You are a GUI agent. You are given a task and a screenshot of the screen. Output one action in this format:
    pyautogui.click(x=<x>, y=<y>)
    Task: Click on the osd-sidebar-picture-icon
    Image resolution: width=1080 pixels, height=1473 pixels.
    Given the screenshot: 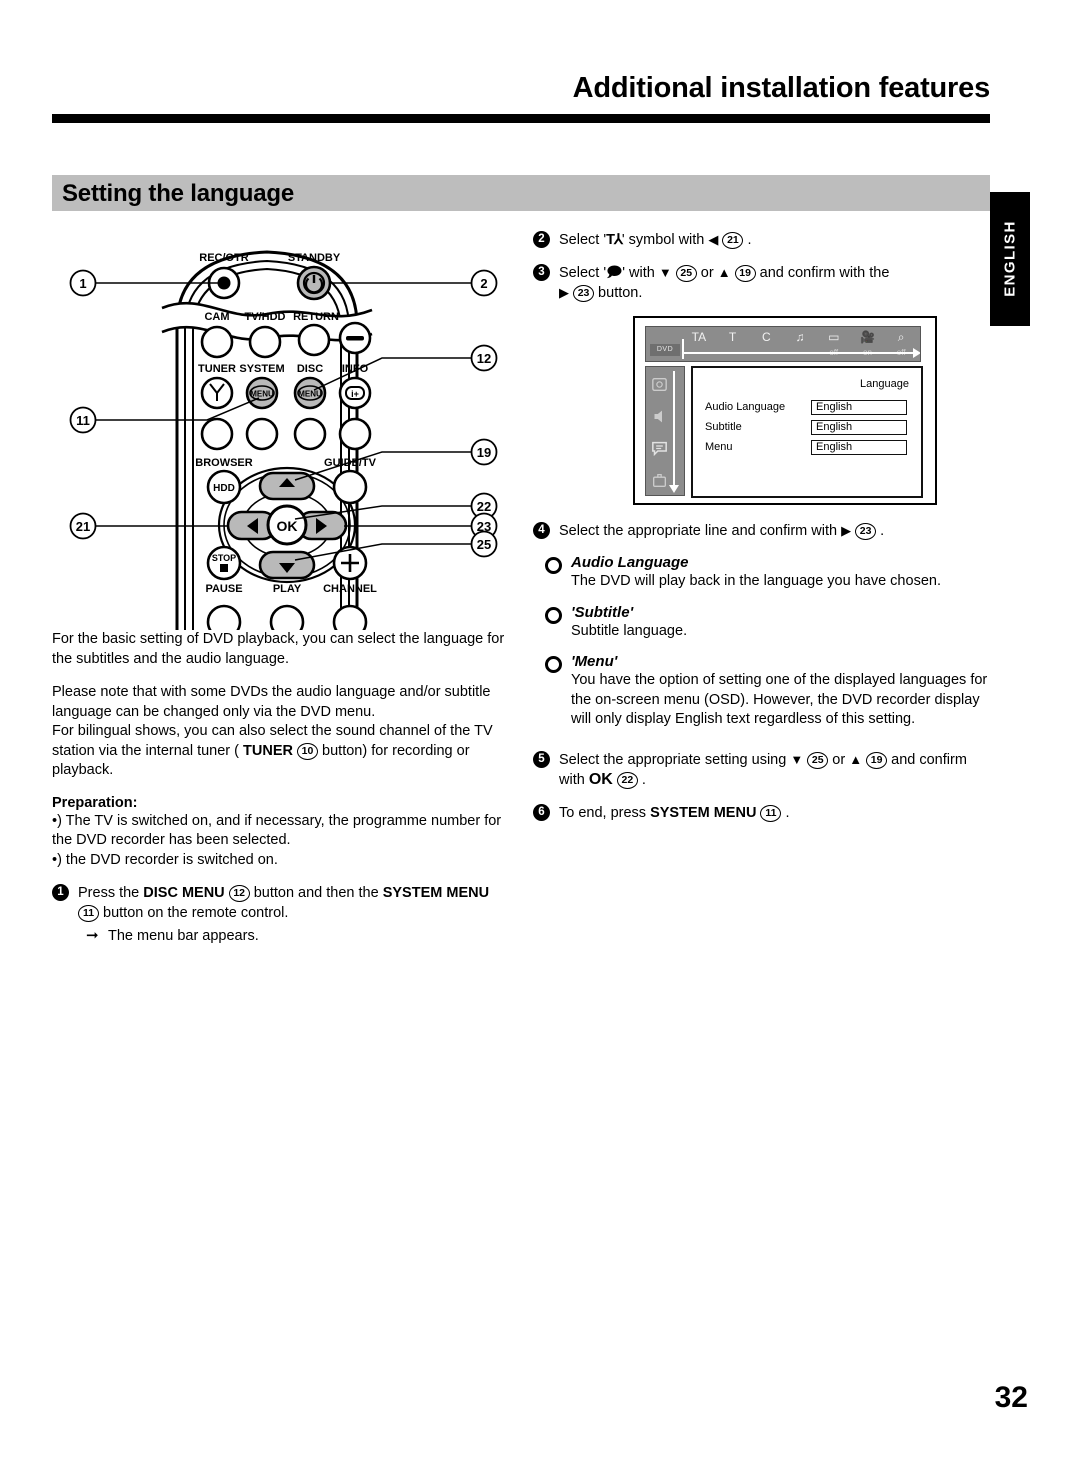 What is the action you would take?
    pyautogui.click(x=659, y=384)
    